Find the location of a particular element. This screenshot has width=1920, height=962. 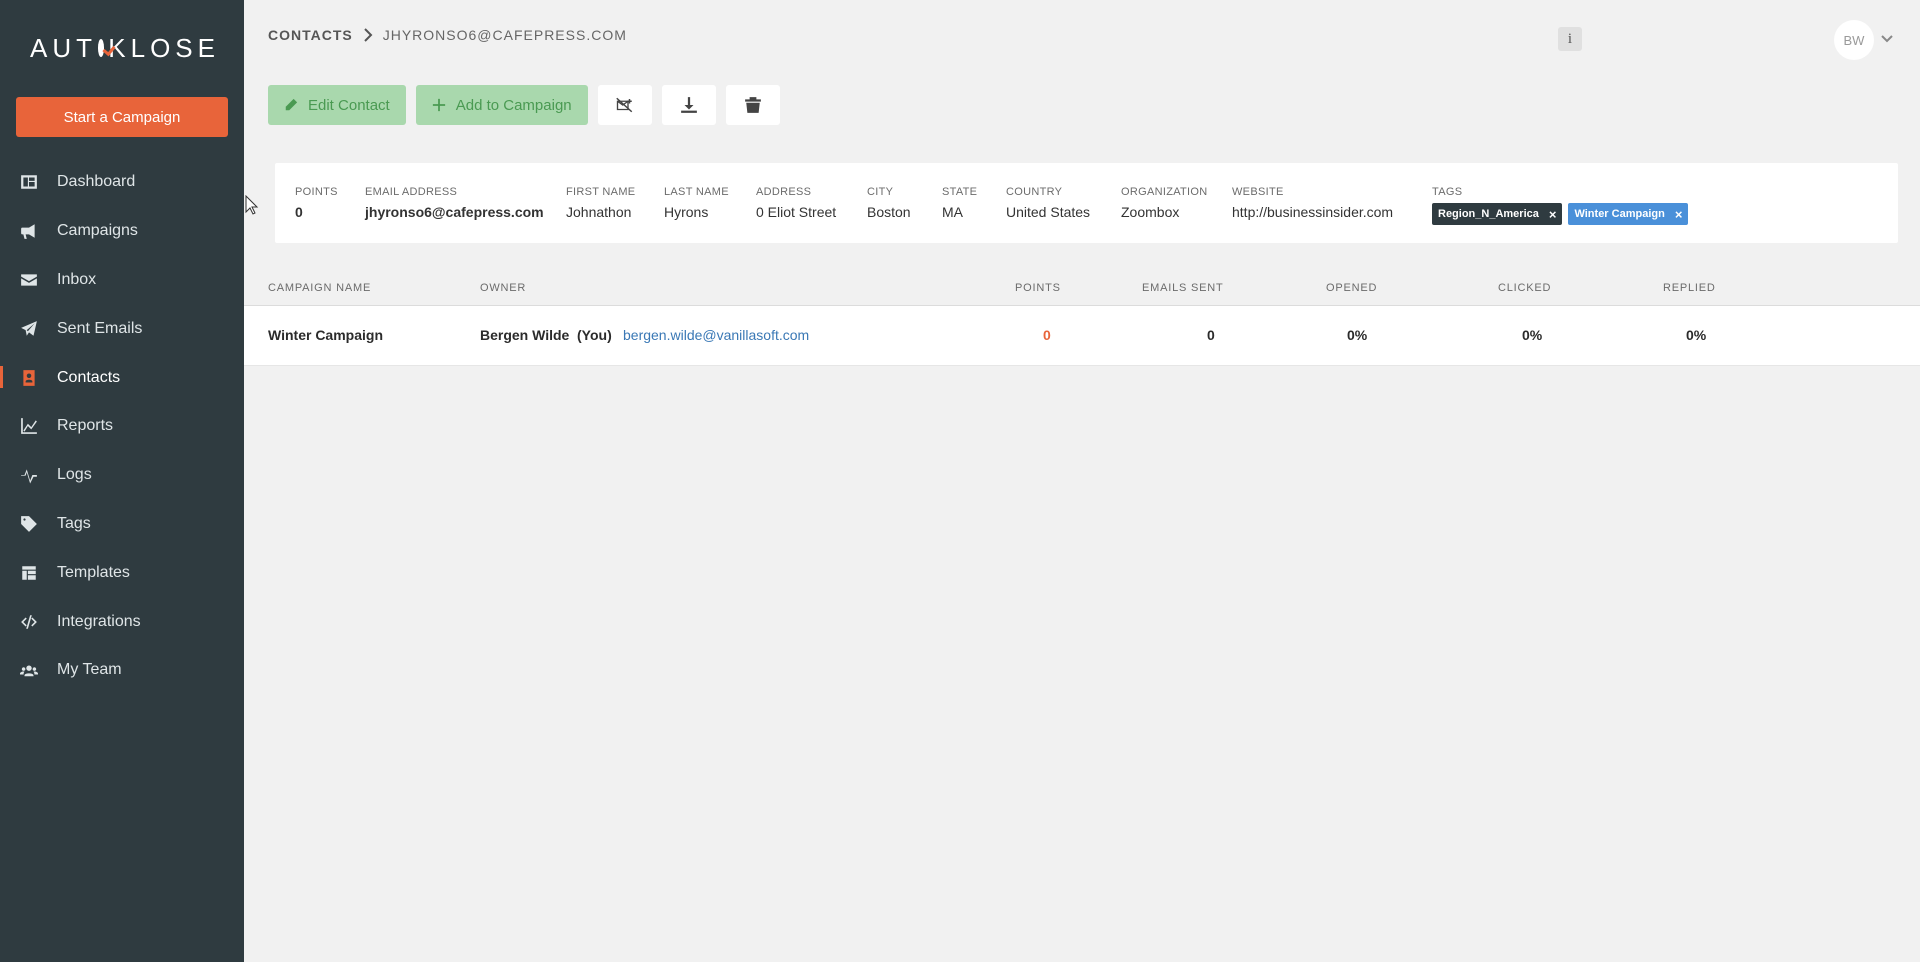

city-value: Boston is located at coordinates (889, 212).